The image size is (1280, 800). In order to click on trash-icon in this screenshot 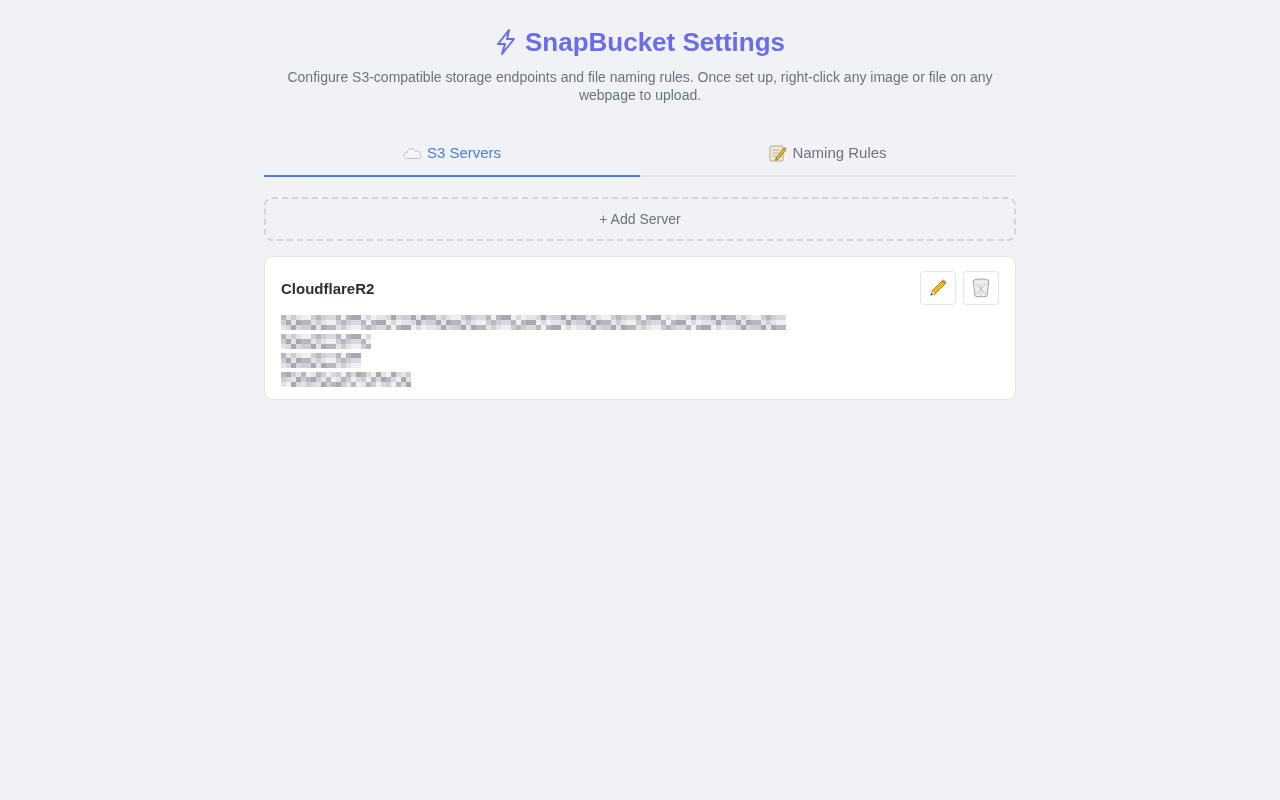, I will do `click(981, 288)`.